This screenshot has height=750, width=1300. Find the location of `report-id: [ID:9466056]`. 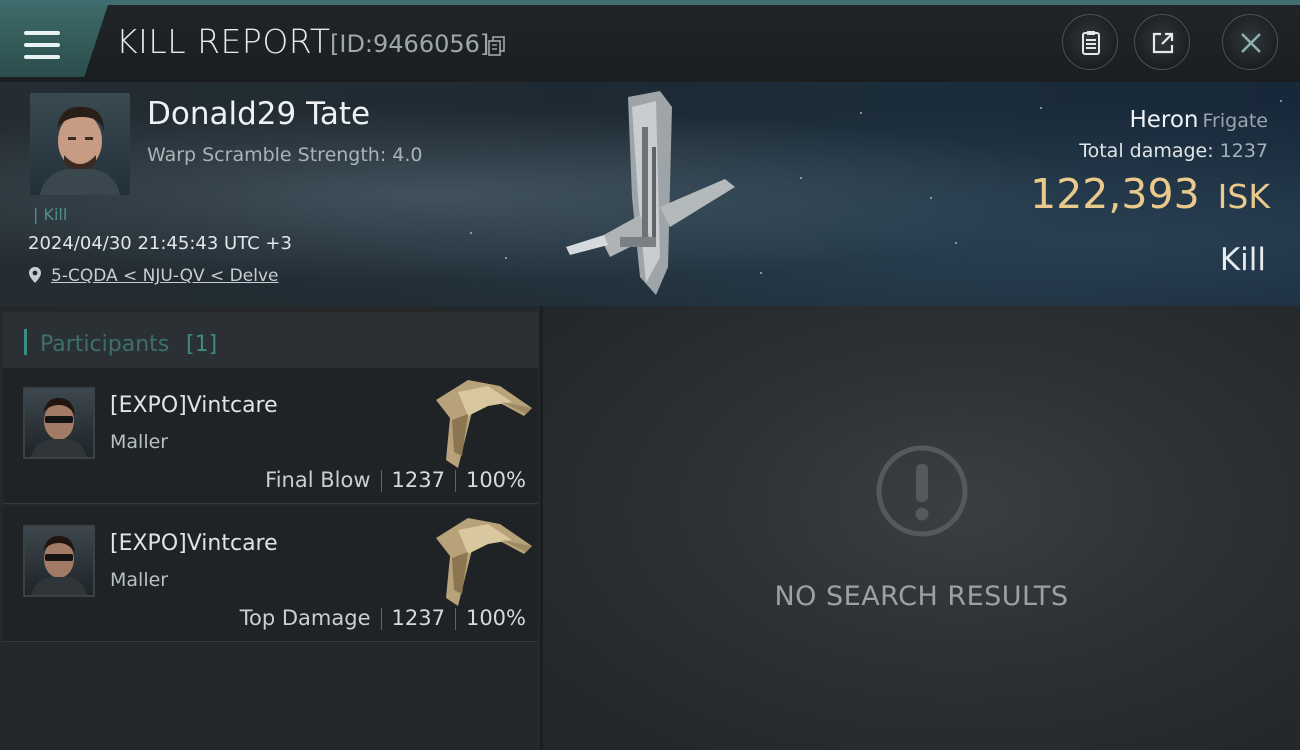

report-id: [ID:9466056] is located at coordinates (410, 44).